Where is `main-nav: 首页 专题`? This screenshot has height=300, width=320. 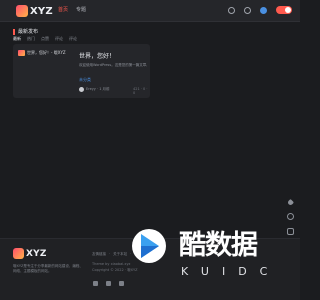 main-nav: 首页 专题 is located at coordinates (72, 9).